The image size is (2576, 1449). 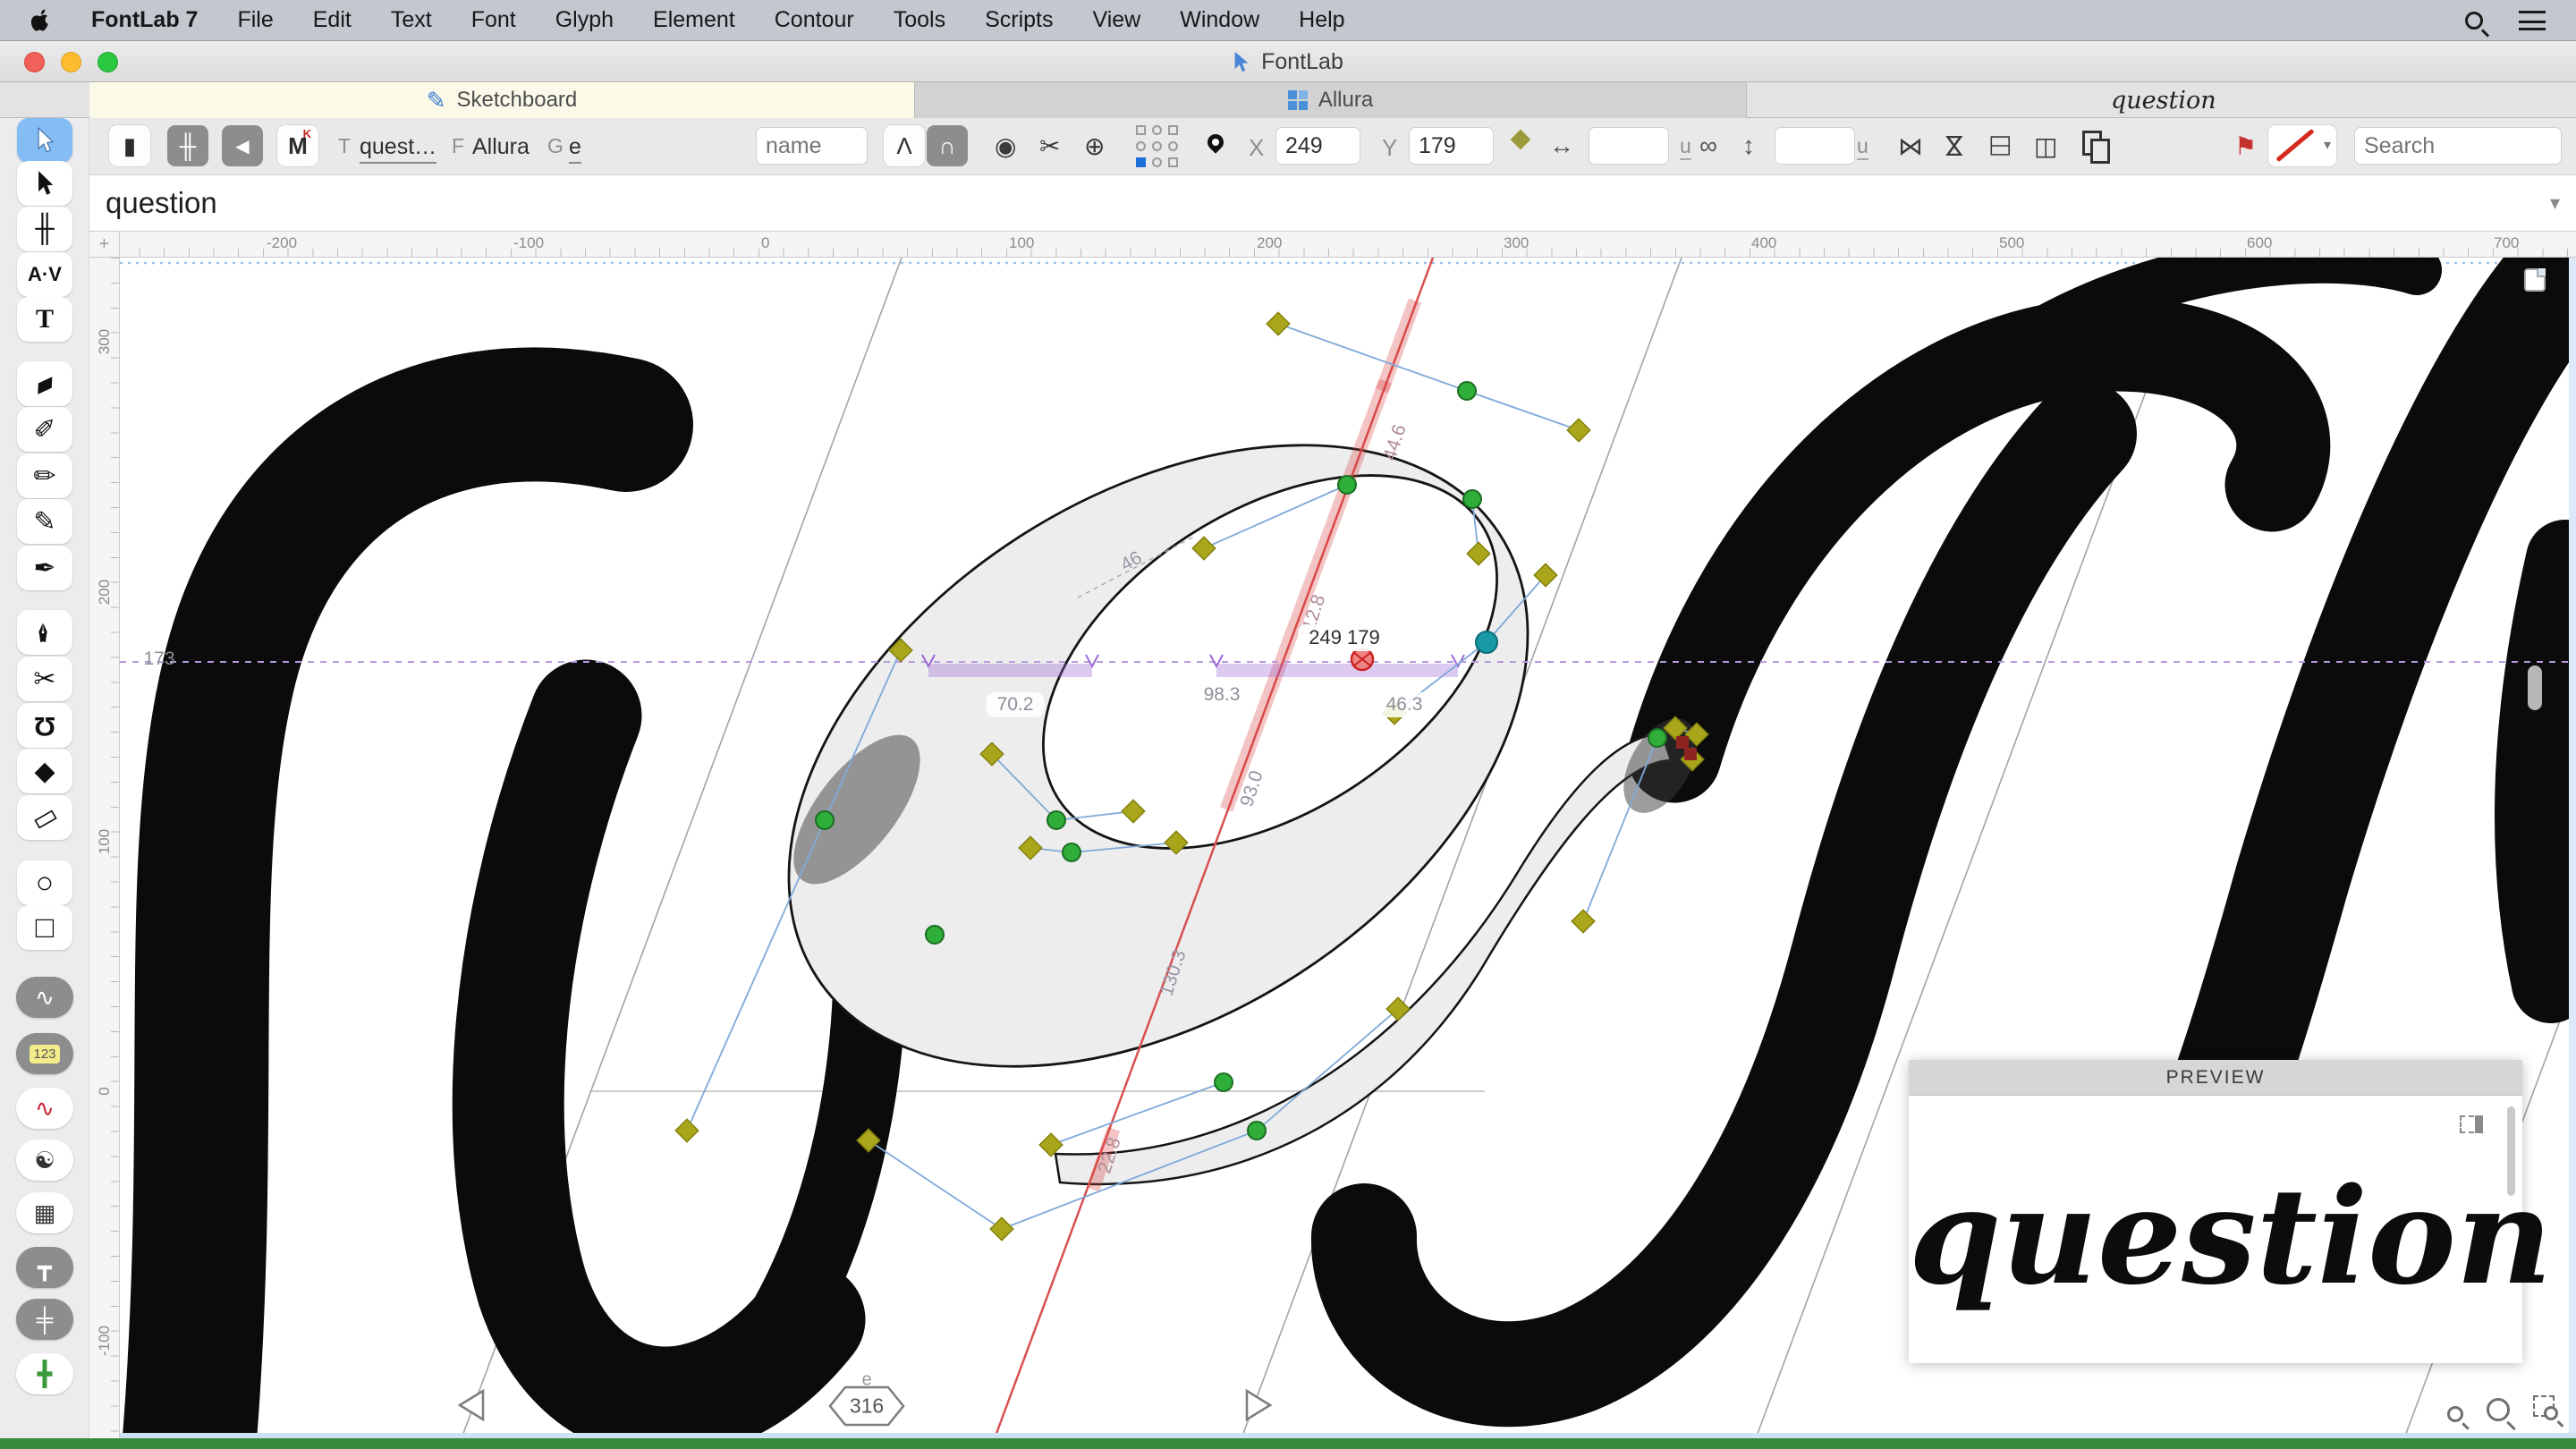 I want to click on menu-tools: Tools, so click(x=919, y=20).